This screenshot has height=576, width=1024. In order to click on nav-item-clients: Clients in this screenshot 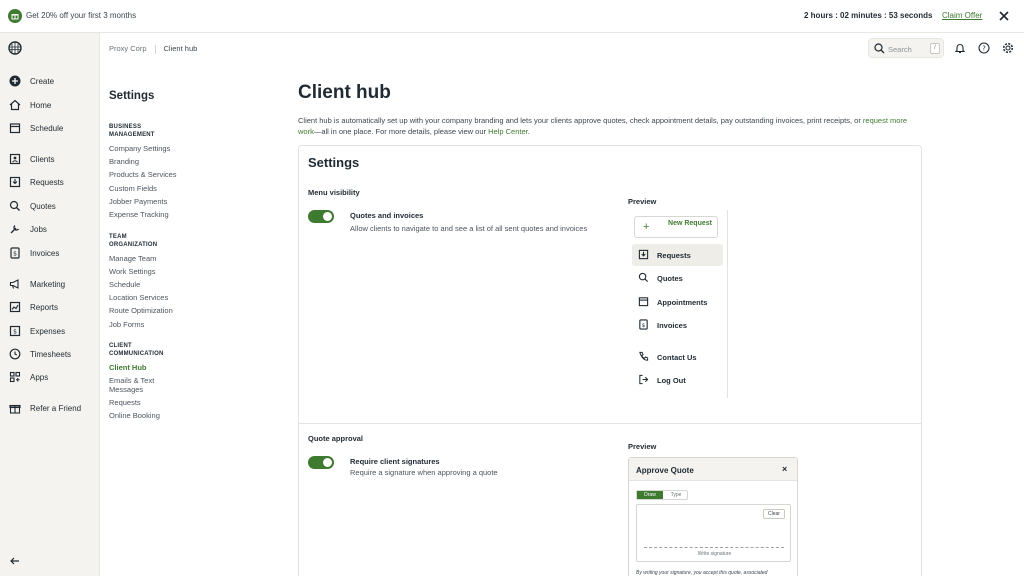, I will do `click(50, 159)`.